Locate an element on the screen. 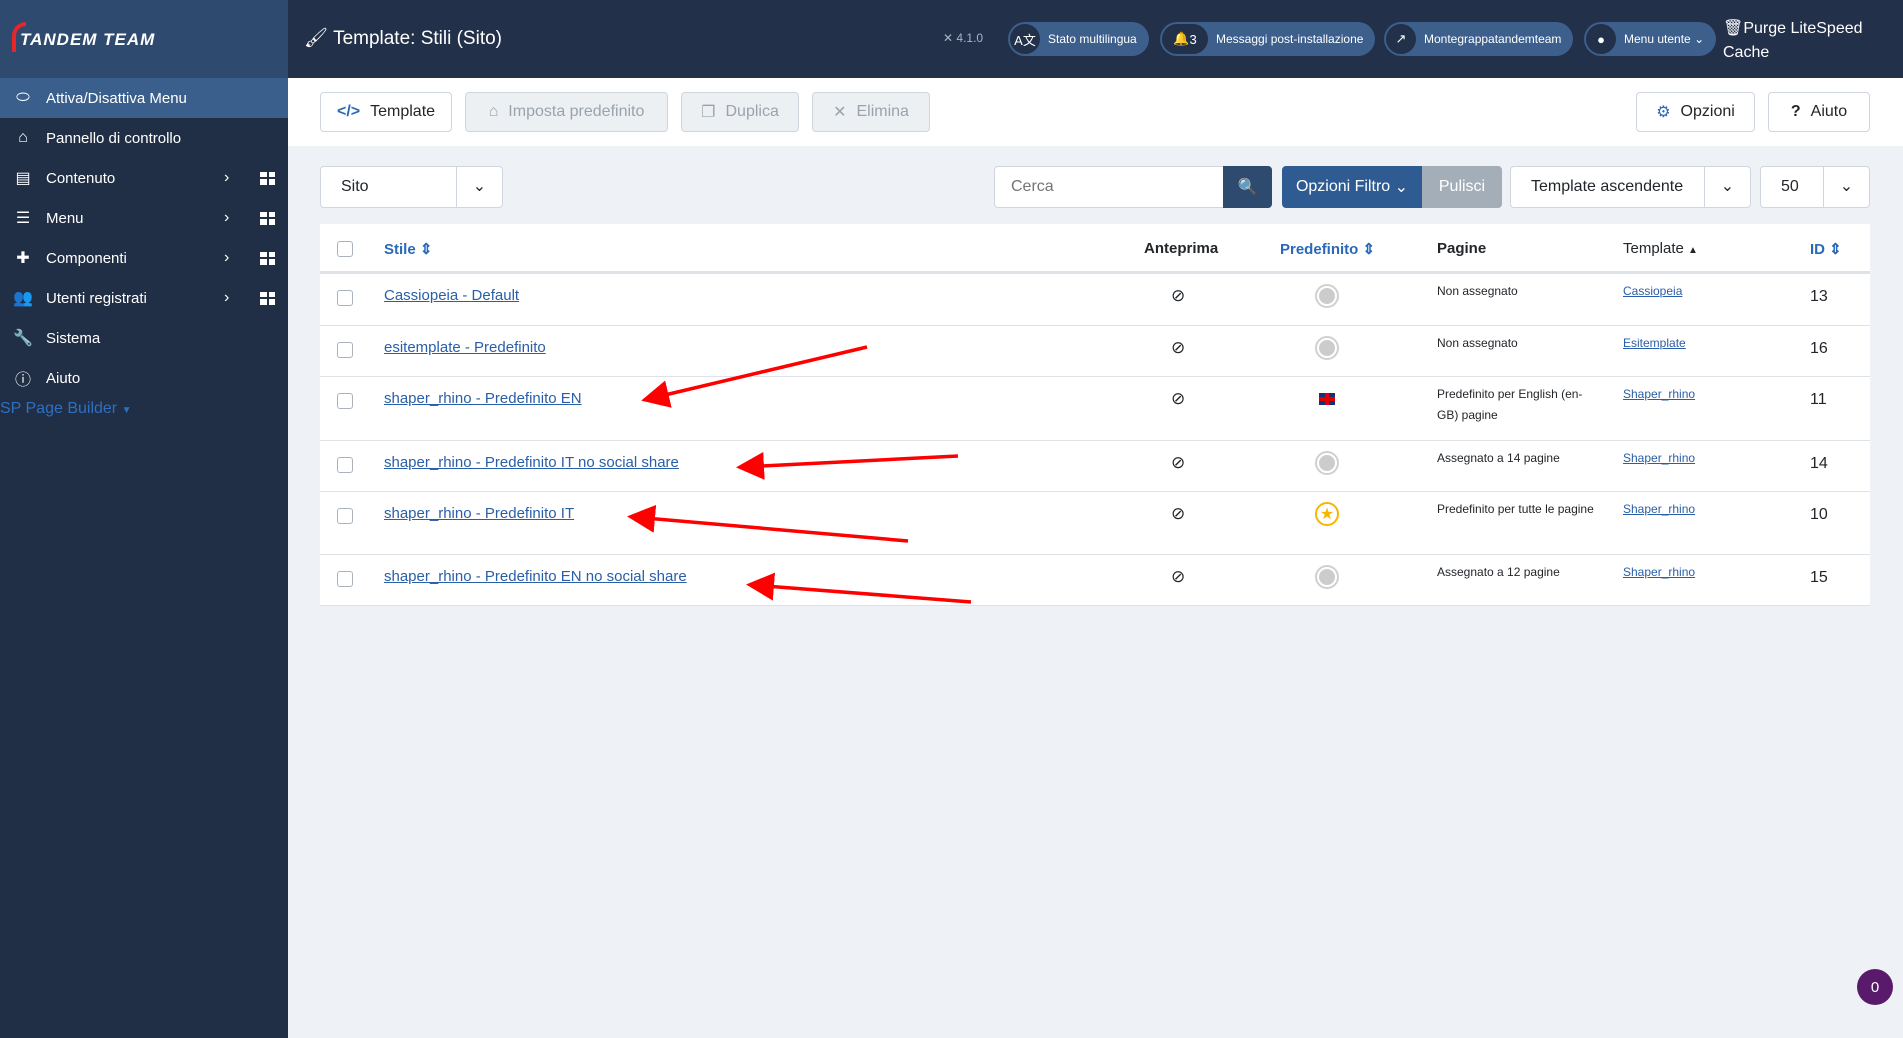 This screenshot has width=1903, height=1038. delete-button: ✕ Elimina is located at coordinates (871, 112).